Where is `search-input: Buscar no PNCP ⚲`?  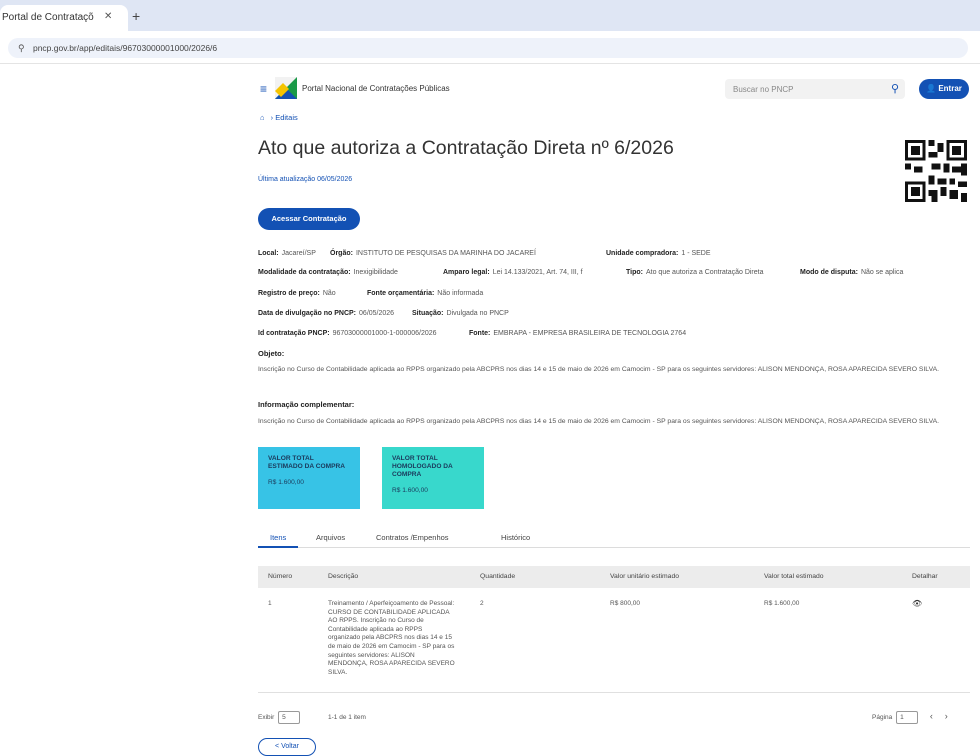 search-input: Buscar no PNCP ⚲ is located at coordinates (815, 89).